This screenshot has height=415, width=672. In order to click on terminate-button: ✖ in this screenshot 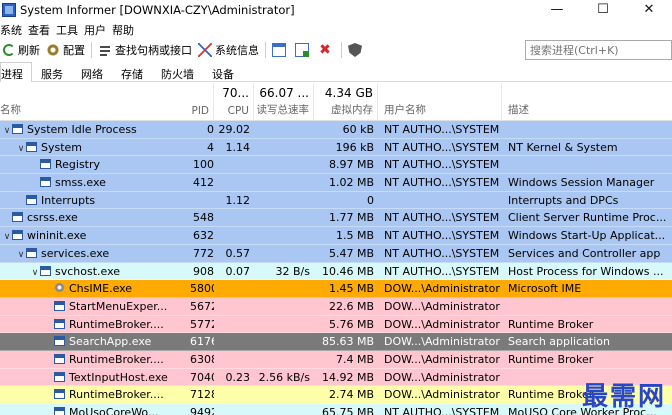, I will do `click(326, 50)`.